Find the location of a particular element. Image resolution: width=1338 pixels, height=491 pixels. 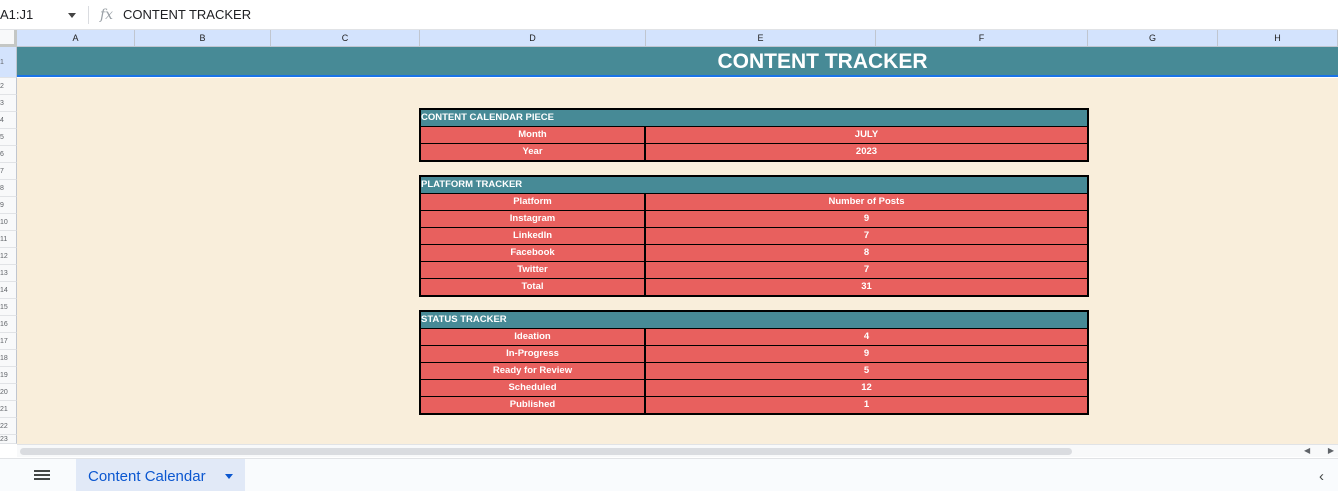

page-title: CONTENT TRACKER is located at coordinates (822, 61).